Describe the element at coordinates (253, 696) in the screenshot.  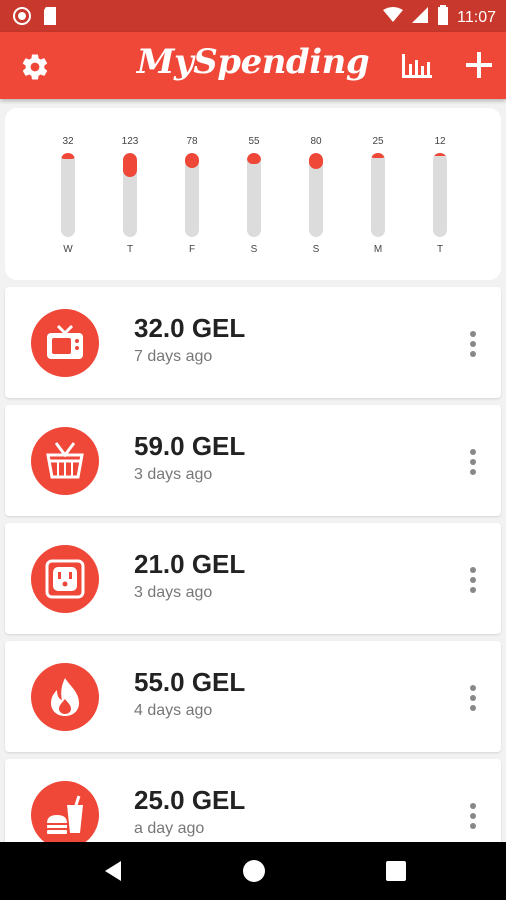
I see `expense-item: 55.0 GEL 4 days ago` at that location.